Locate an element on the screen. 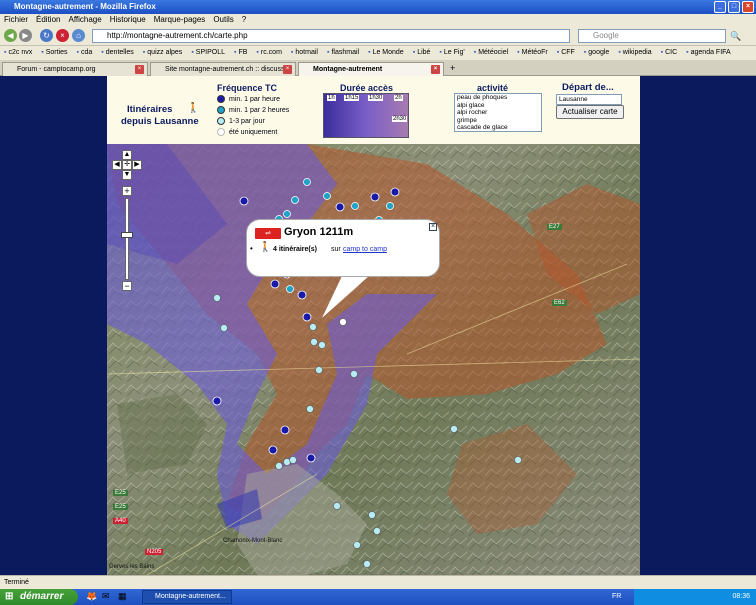  menu-edition: Édition is located at coordinates (48, 20).